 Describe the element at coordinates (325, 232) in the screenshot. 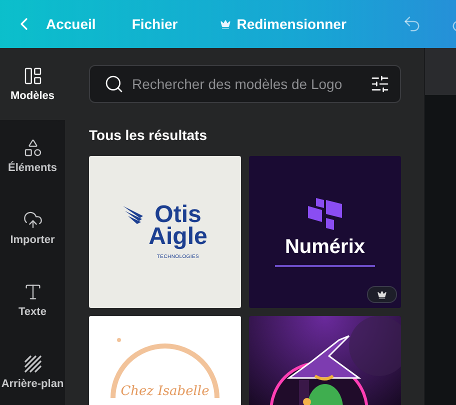

I see `template-tile: Numérix` at that location.